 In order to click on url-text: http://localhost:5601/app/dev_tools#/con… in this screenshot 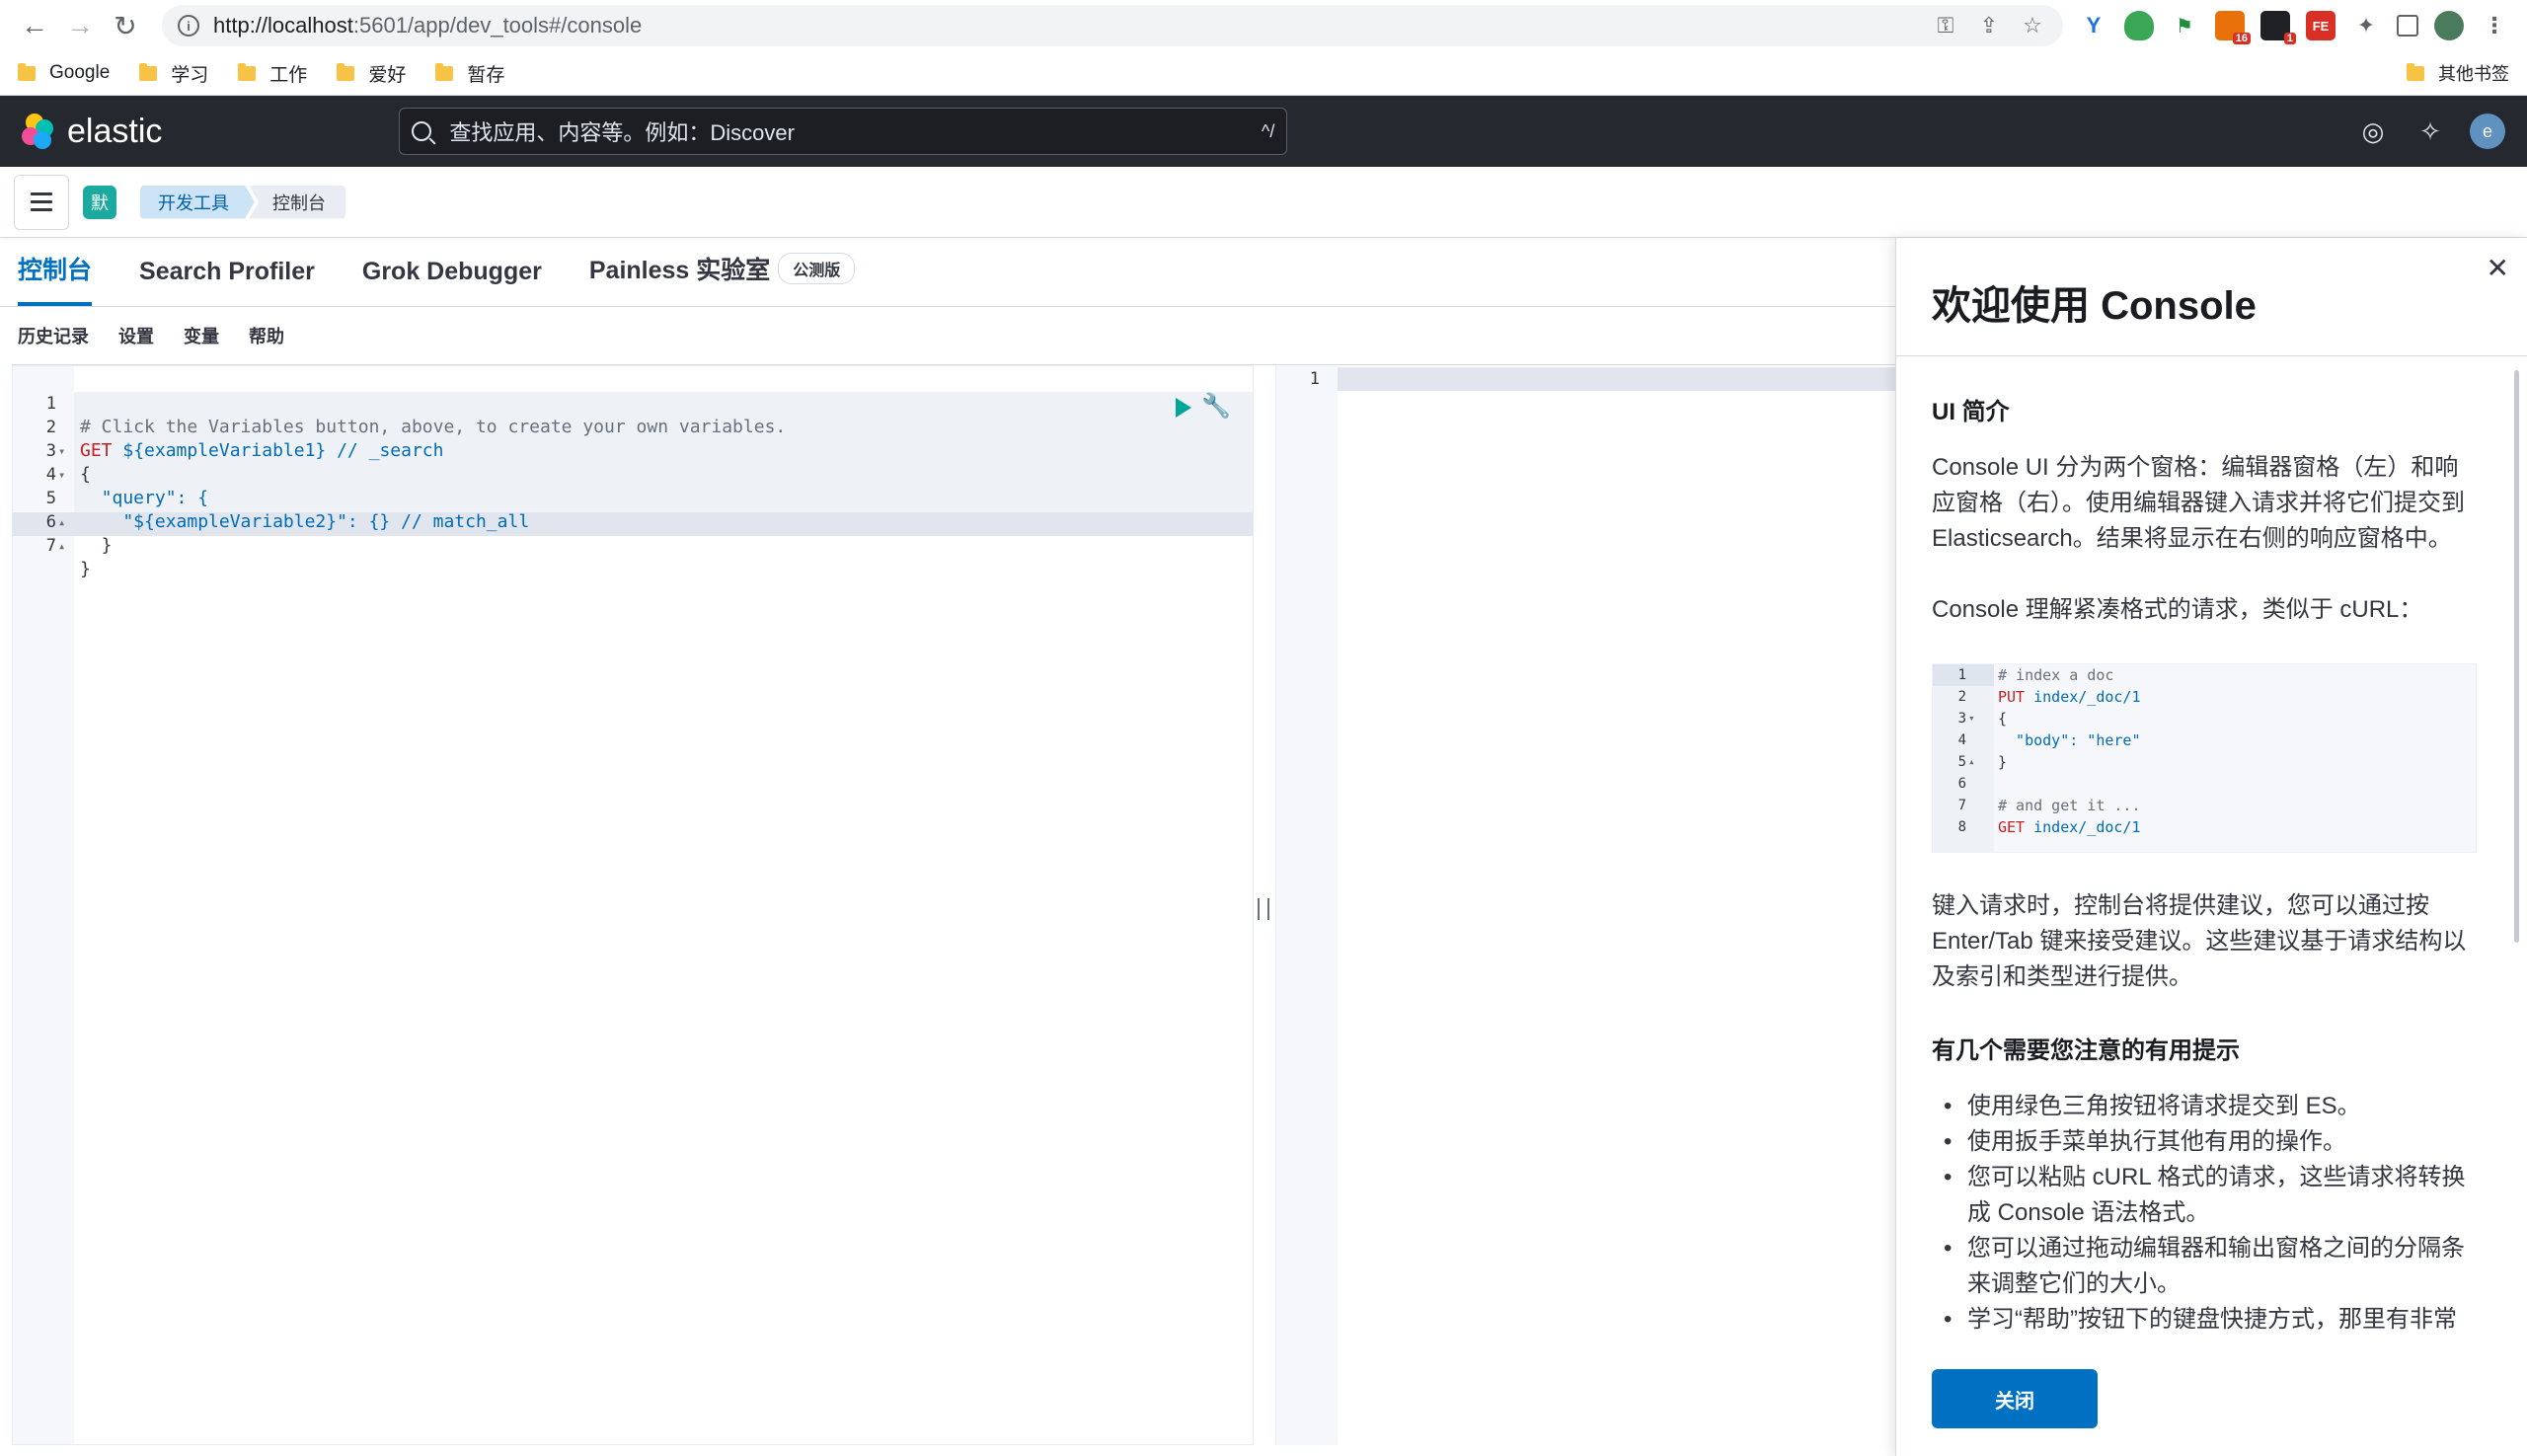, I will do `click(1065, 25)`.